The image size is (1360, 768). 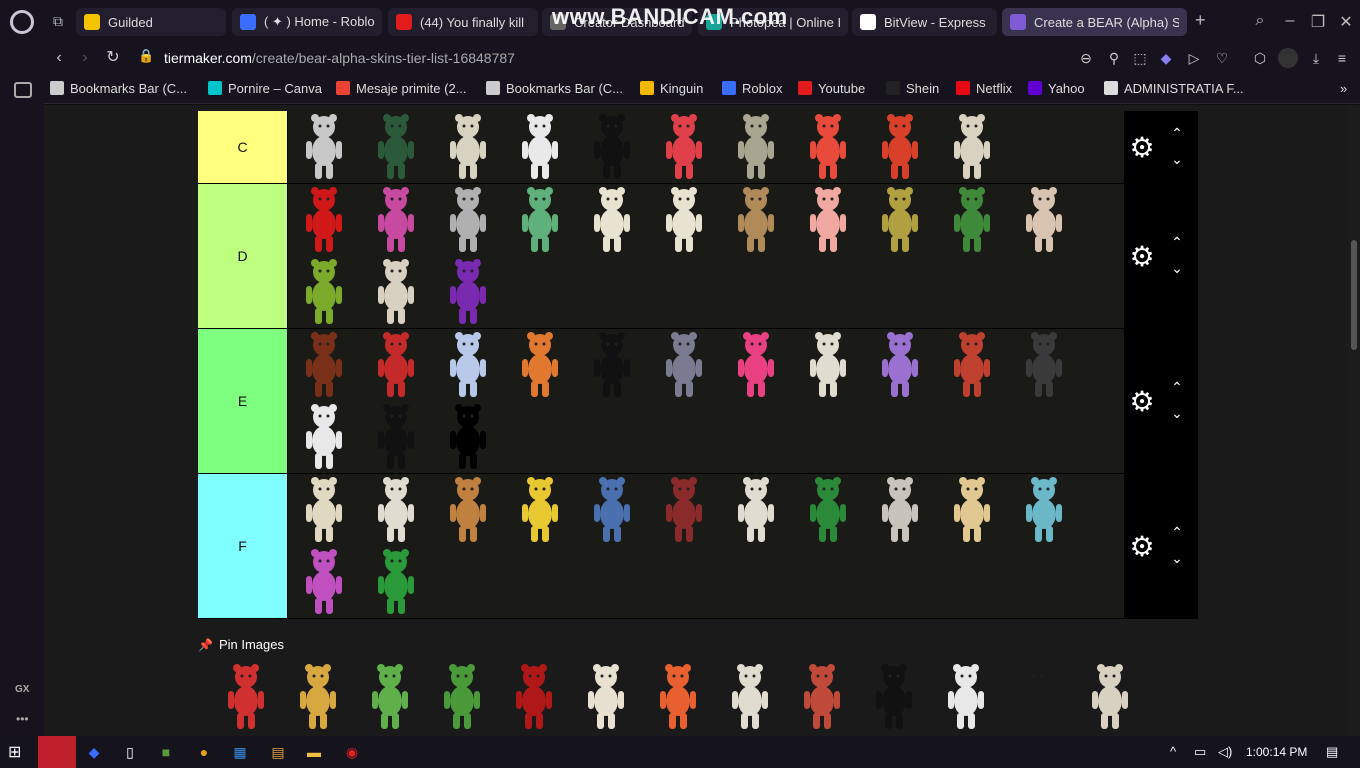 What do you see at coordinates (1354, 295) in the screenshot?
I see `scrollbar-thumb` at bounding box center [1354, 295].